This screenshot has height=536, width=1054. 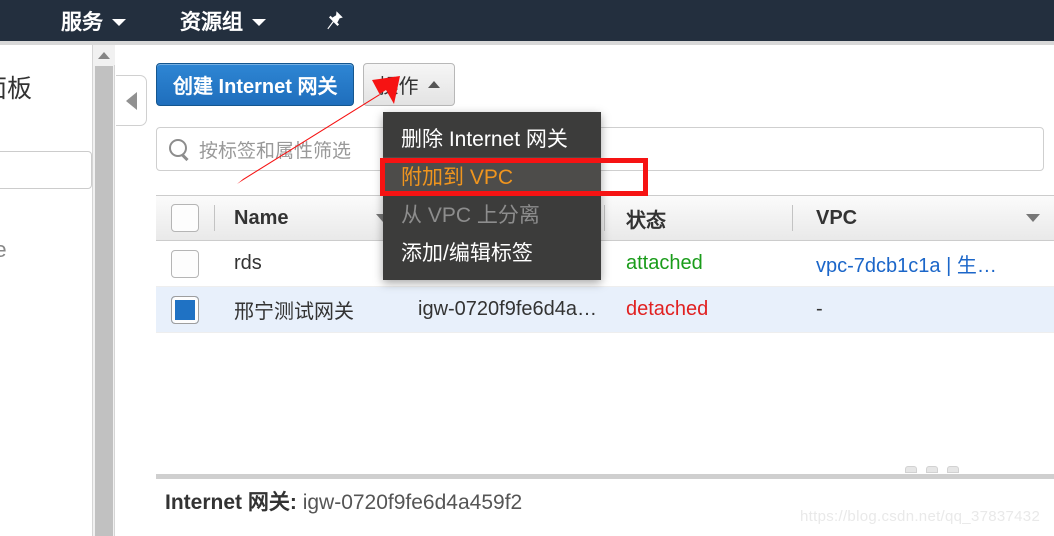 I want to click on sidebar-item-nat-gateway: ate, so click(x=3, y=250).